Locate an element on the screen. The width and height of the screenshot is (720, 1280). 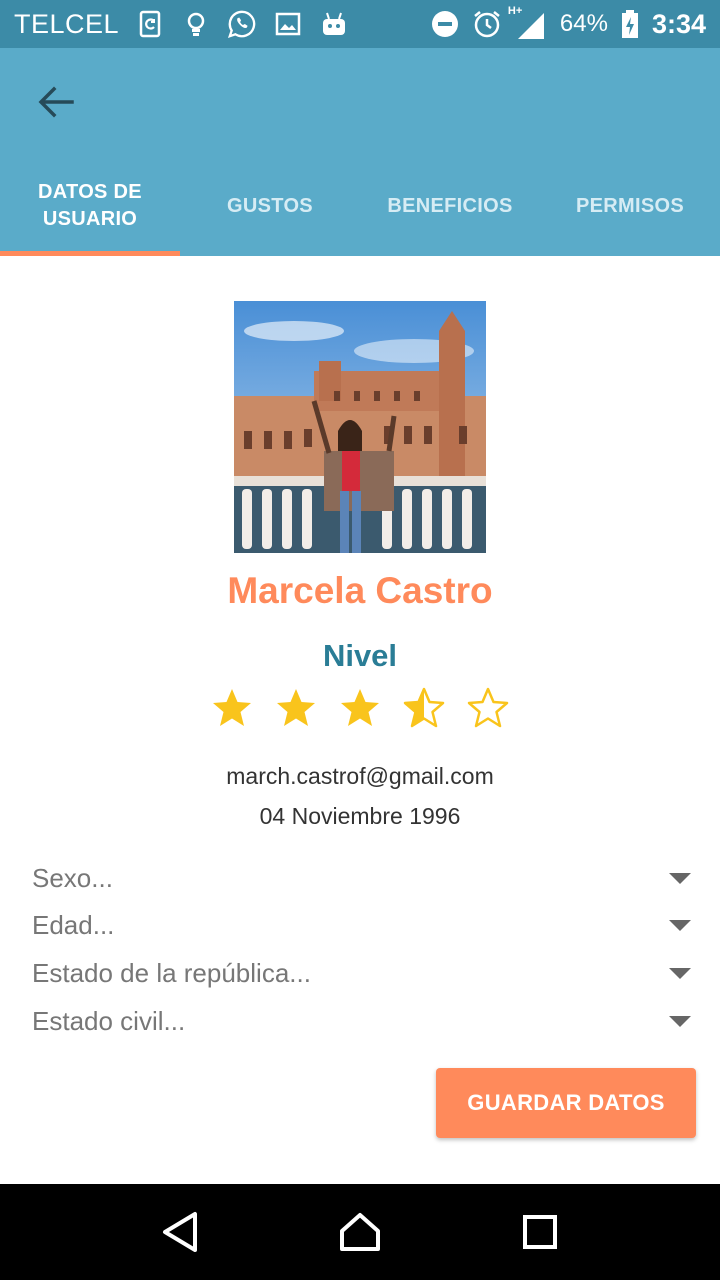
back-button is located at coordinates (56, 104).